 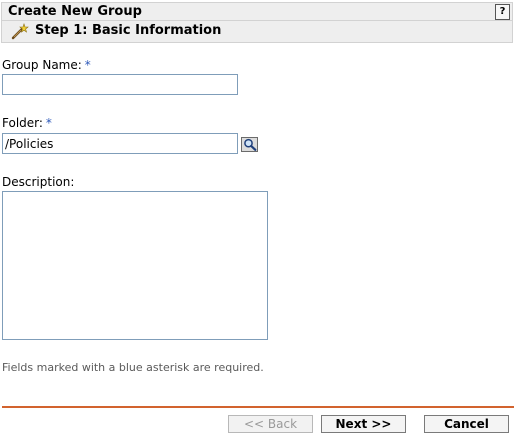 I want to click on folder-browse-button, so click(x=249, y=144).